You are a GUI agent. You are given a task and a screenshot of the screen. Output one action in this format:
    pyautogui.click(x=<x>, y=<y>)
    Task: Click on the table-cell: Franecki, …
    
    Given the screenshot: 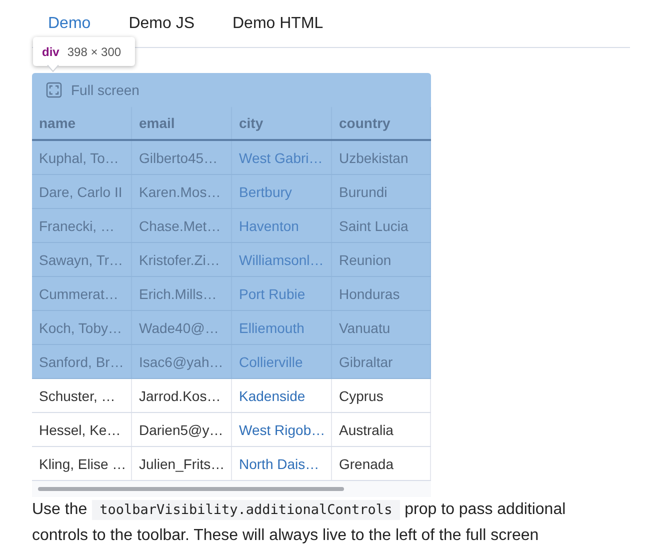 What is the action you would take?
    pyautogui.click(x=82, y=225)
    